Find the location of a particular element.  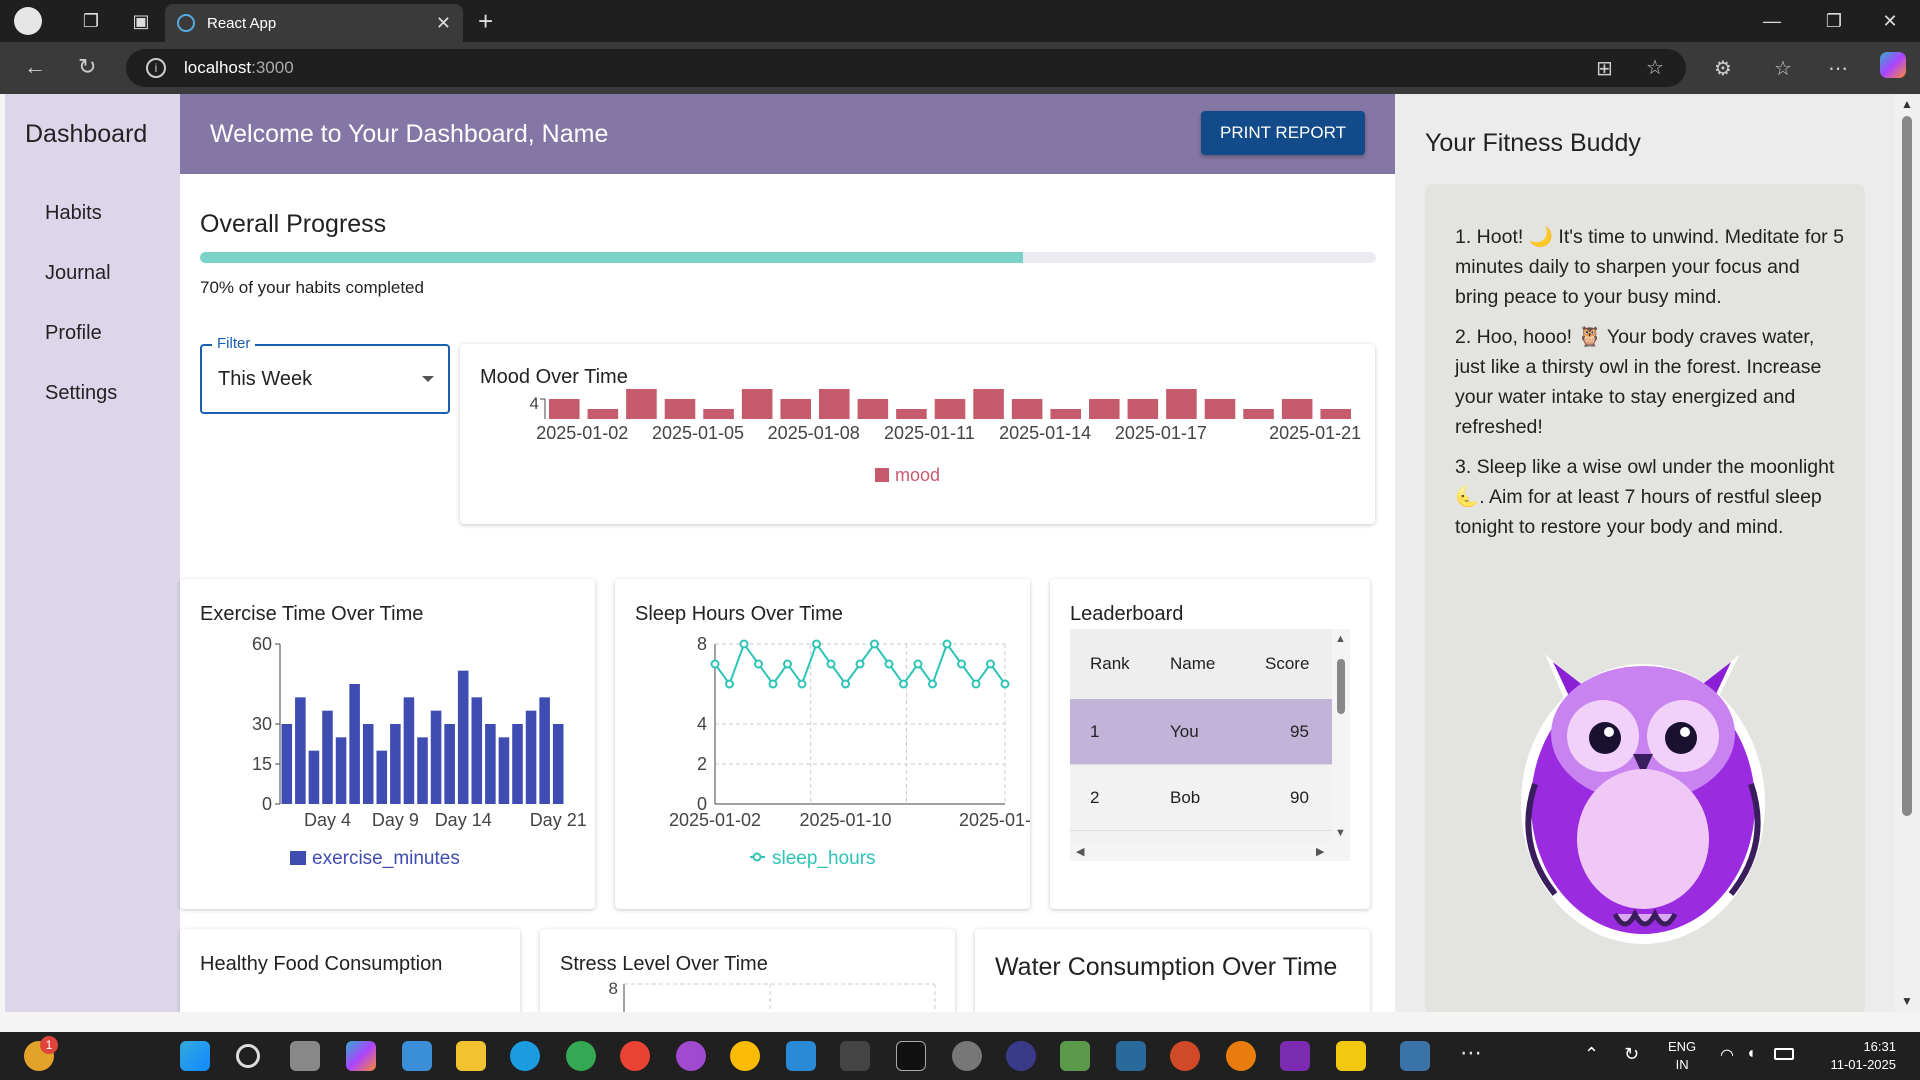

onenote-icon is located at coordinates (1295, 1056).